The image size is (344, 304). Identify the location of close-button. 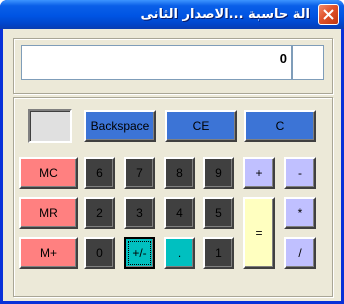
(328, 14).